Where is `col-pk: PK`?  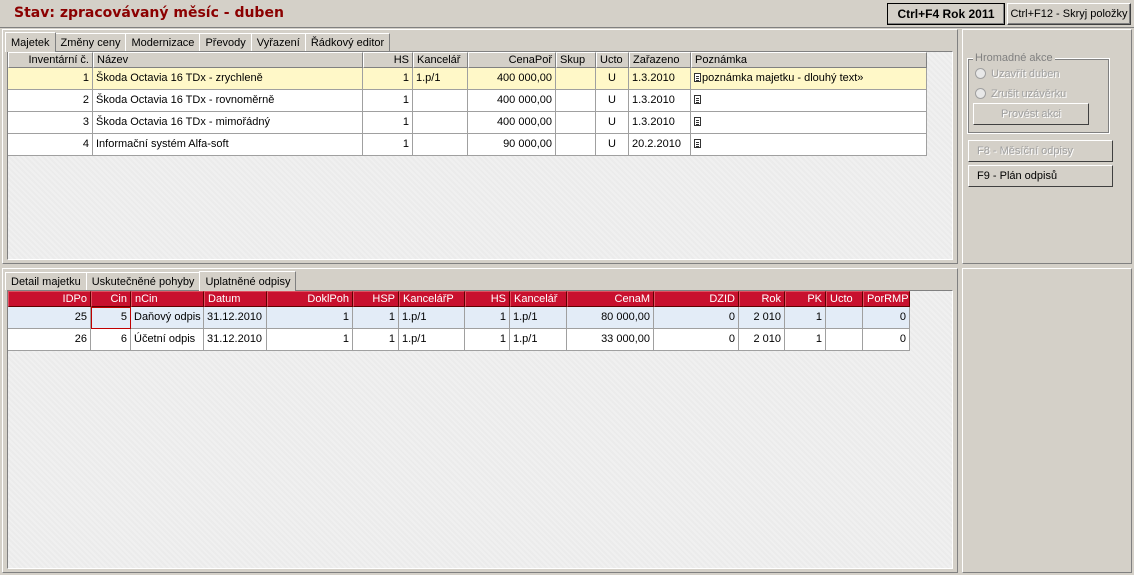
col-pk: PK is located at coordinates (805, 299).